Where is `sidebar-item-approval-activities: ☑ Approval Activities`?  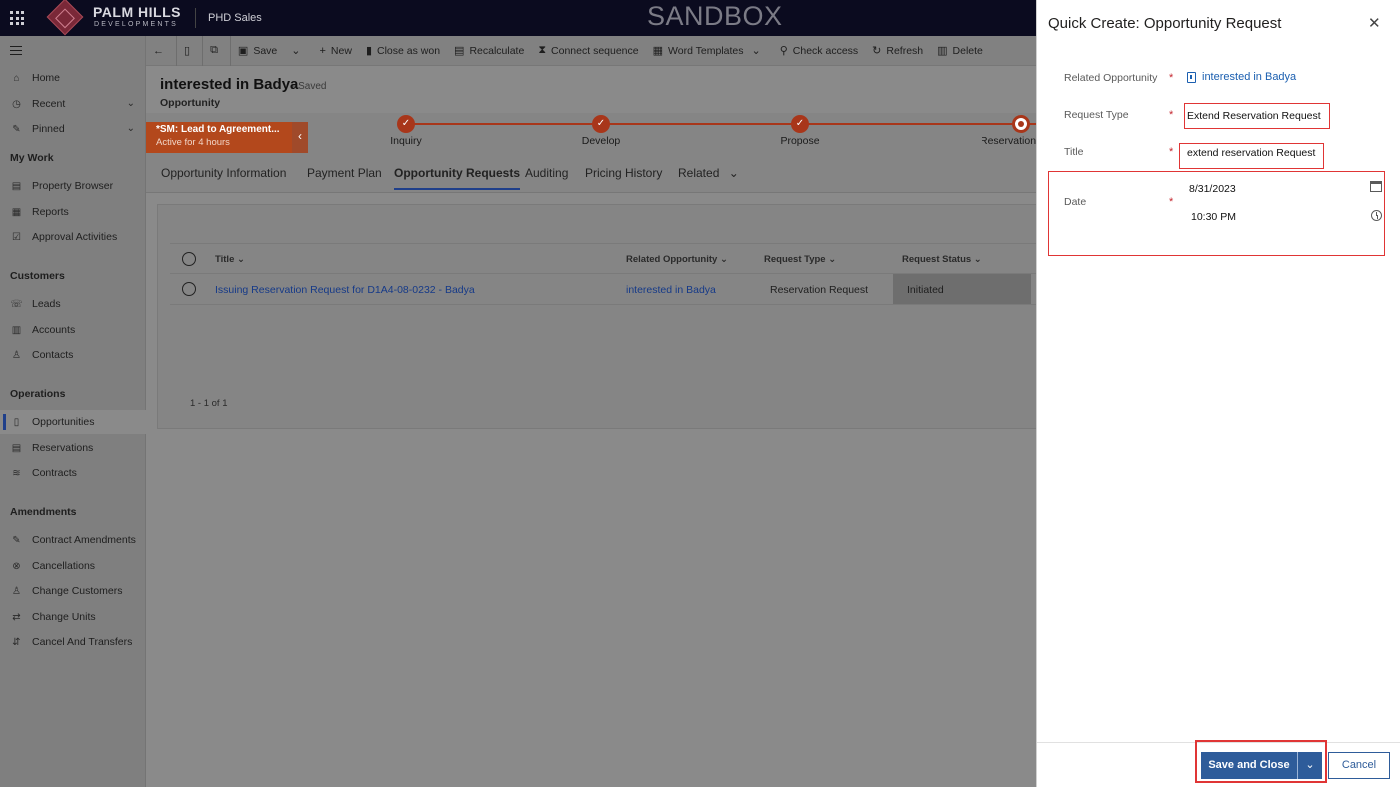
sidebar-item-approval-activities: ☑ Approval Activities is located at coordinates (73, 237).